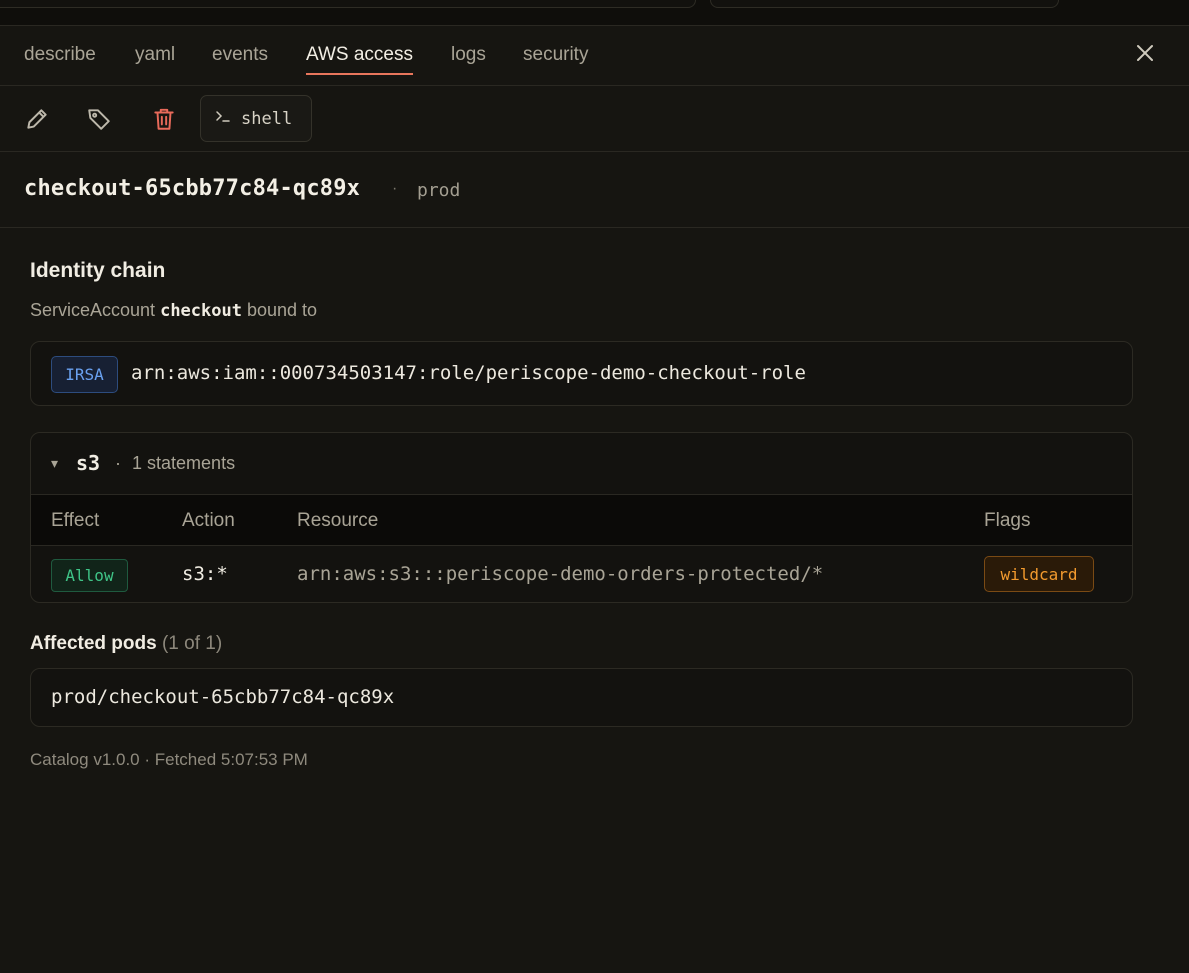  I want to click on action-value: s3:*, so click(205, 574).